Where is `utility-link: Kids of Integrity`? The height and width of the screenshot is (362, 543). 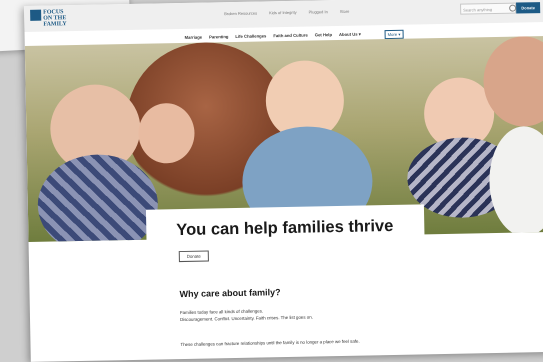
utility-link: Kids of Integrity is located at coordinates (283, 13).